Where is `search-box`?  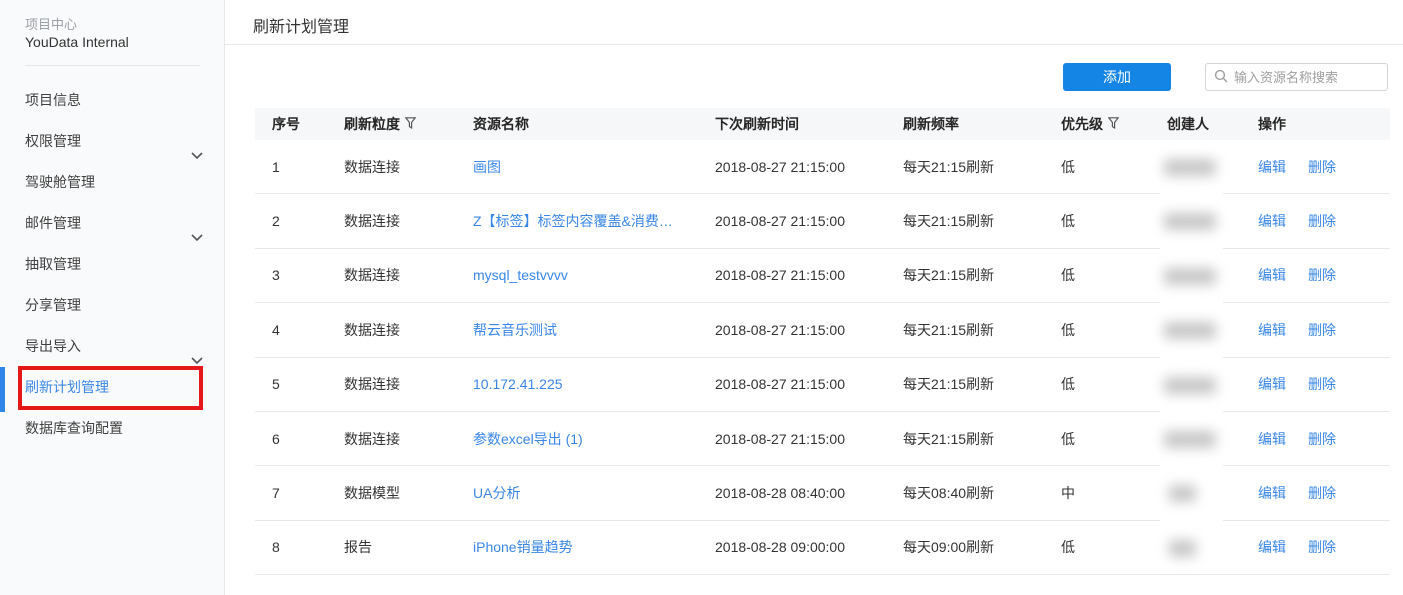
search-box is located at coordinates (1304, 77).